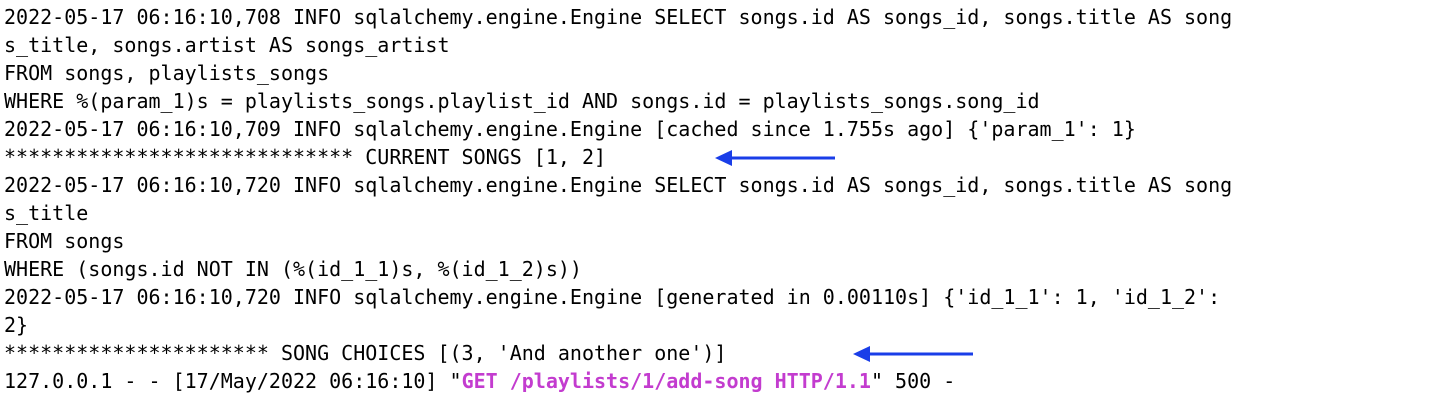 The height and width of the screenshot is (401, 1440). What do you see at coordinates (64, 241) in the screenshot?
I see `log-line: FROM songs` at bounding box center [64, 241].